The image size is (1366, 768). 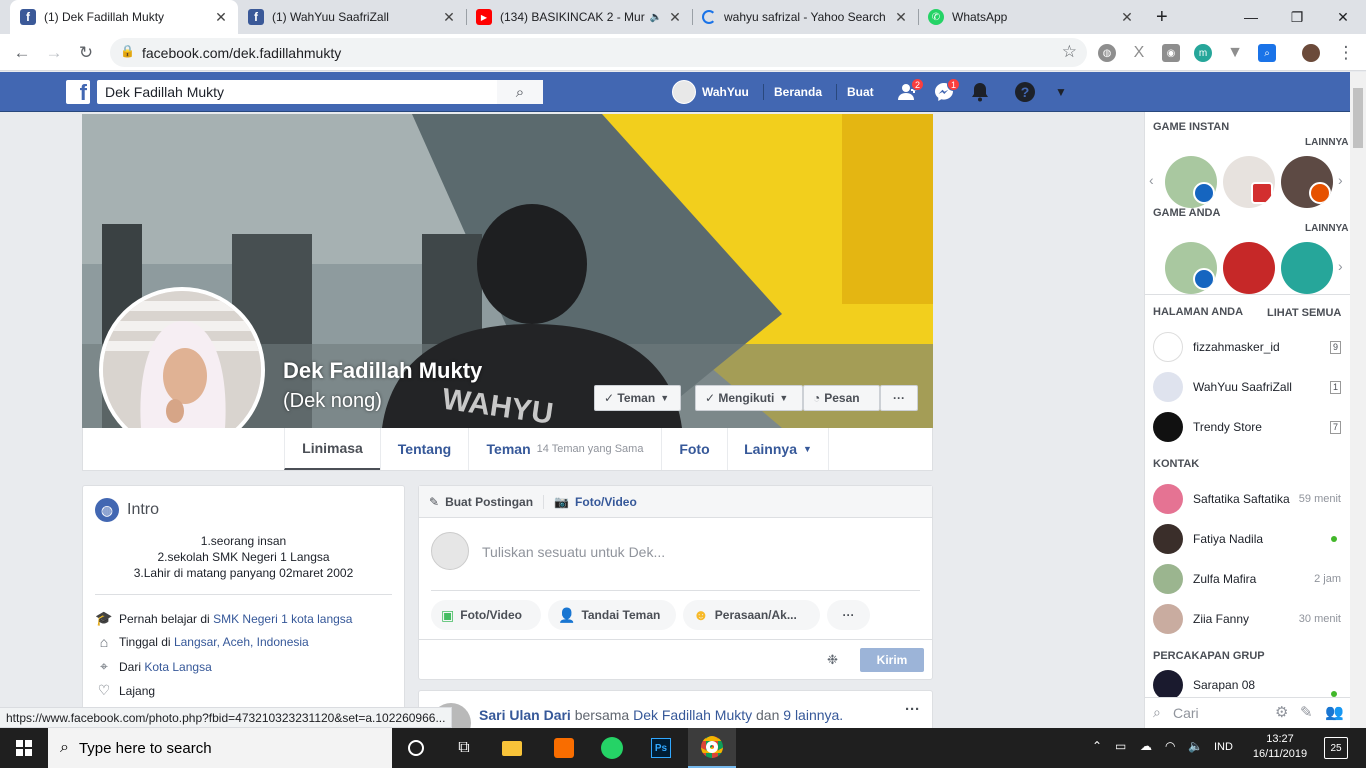 I want to click on your-games-more-link: LAINNYA, so click(x=1327, y=228).